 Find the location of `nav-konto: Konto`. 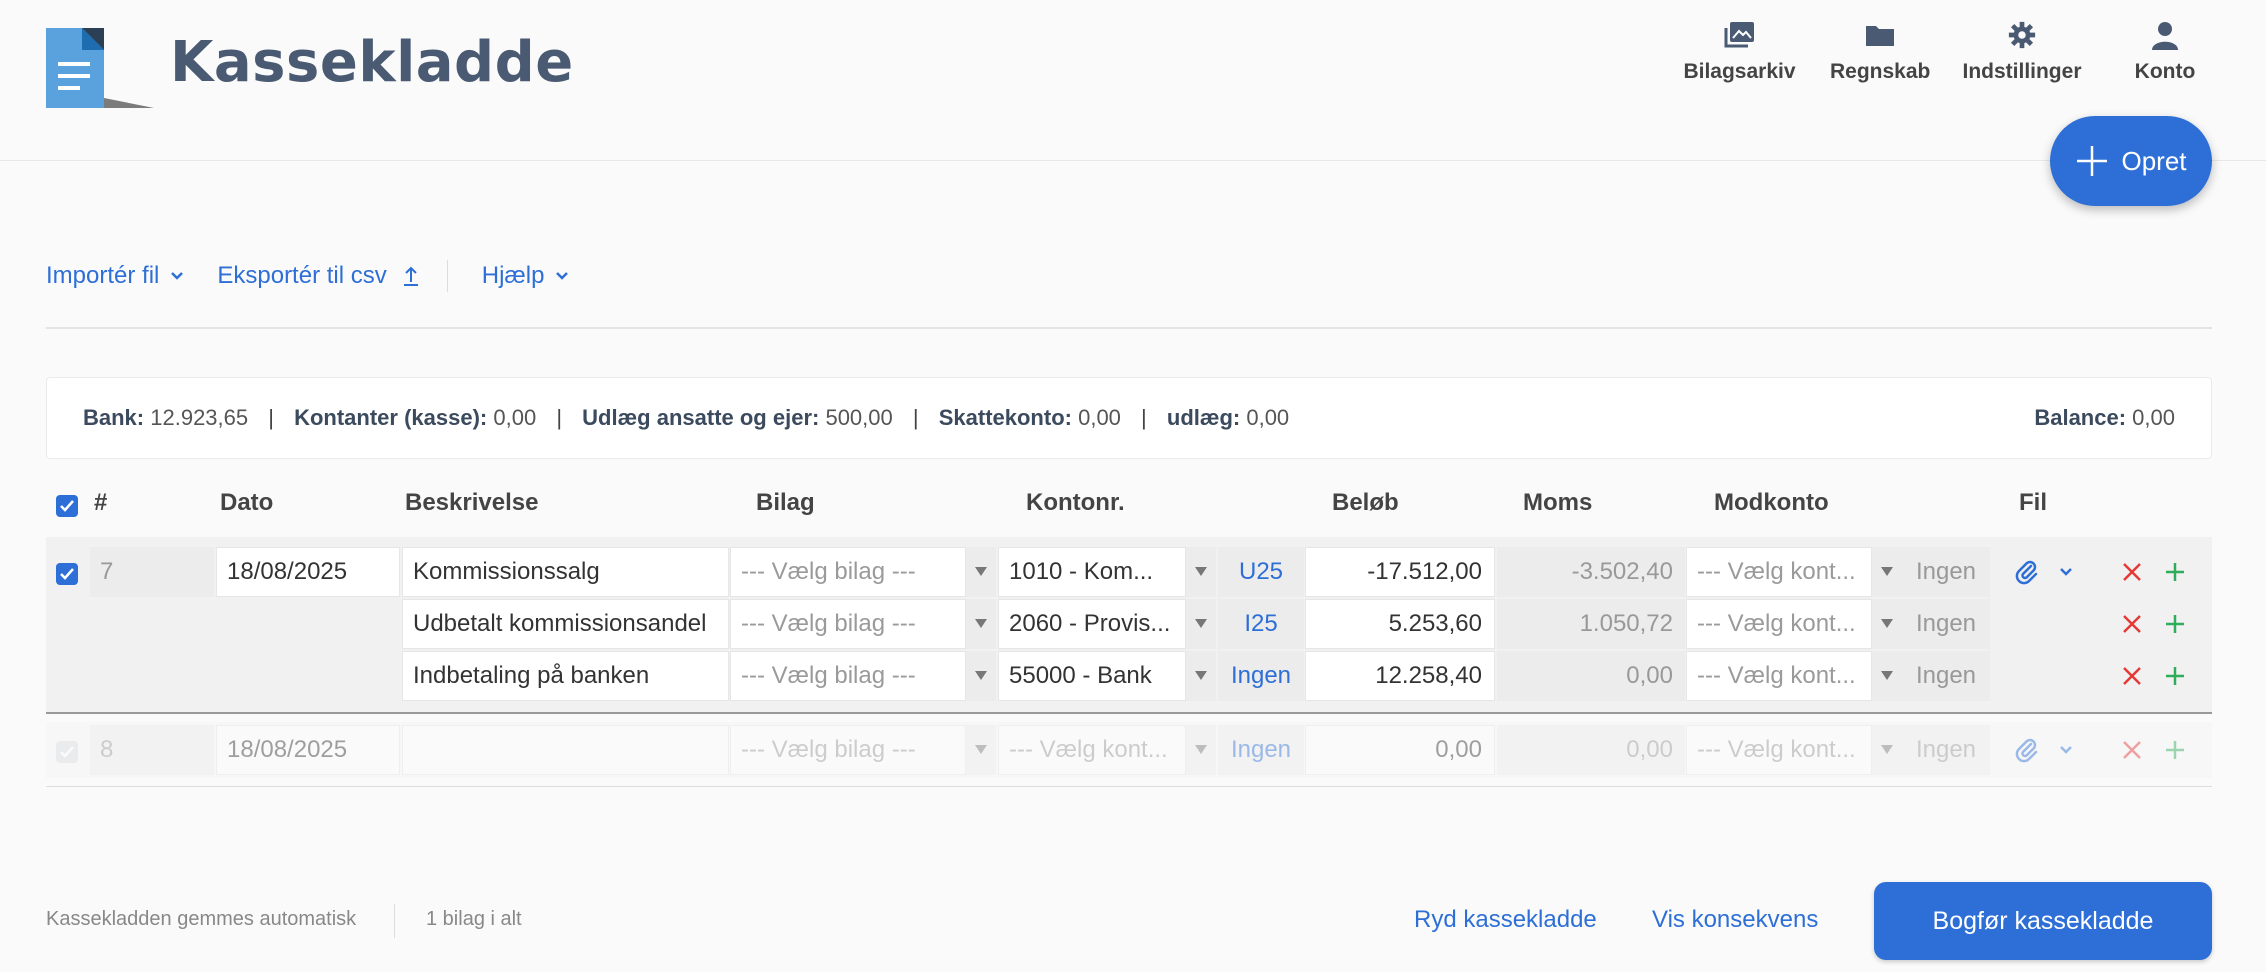

nav-konto: Konto is located at coordinates (2165, 52).